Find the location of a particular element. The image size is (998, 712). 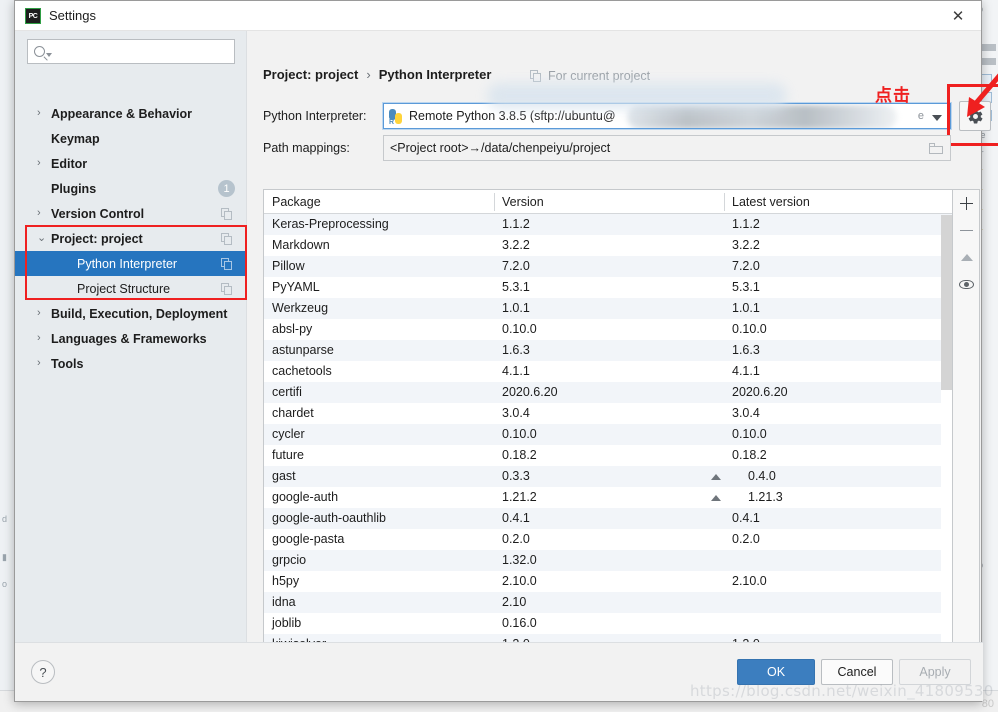

upgrade-package-button is located at coordinates (966, 257).